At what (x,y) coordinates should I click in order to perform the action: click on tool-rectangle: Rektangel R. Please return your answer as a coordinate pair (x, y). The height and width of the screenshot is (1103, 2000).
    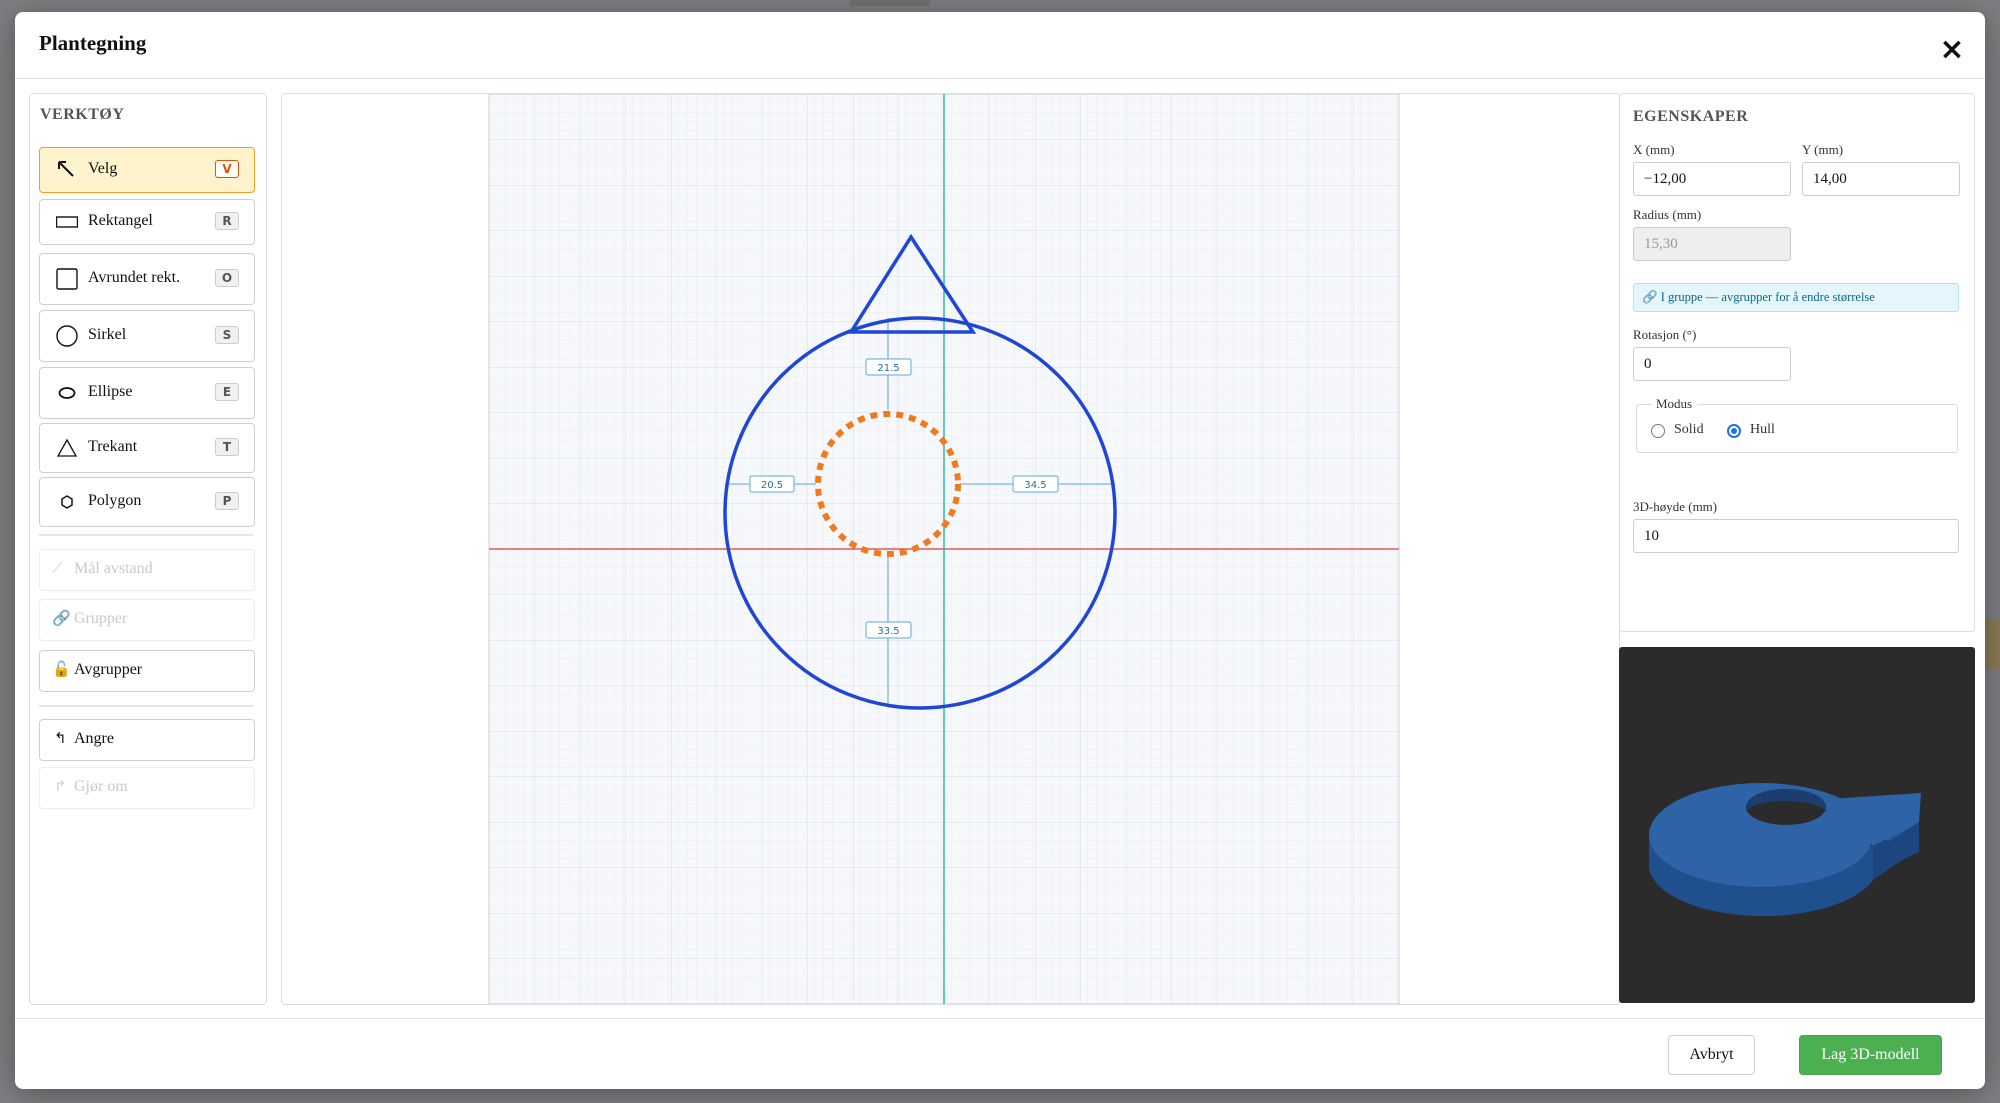
    Looking at the image, I should click on (147, 222).